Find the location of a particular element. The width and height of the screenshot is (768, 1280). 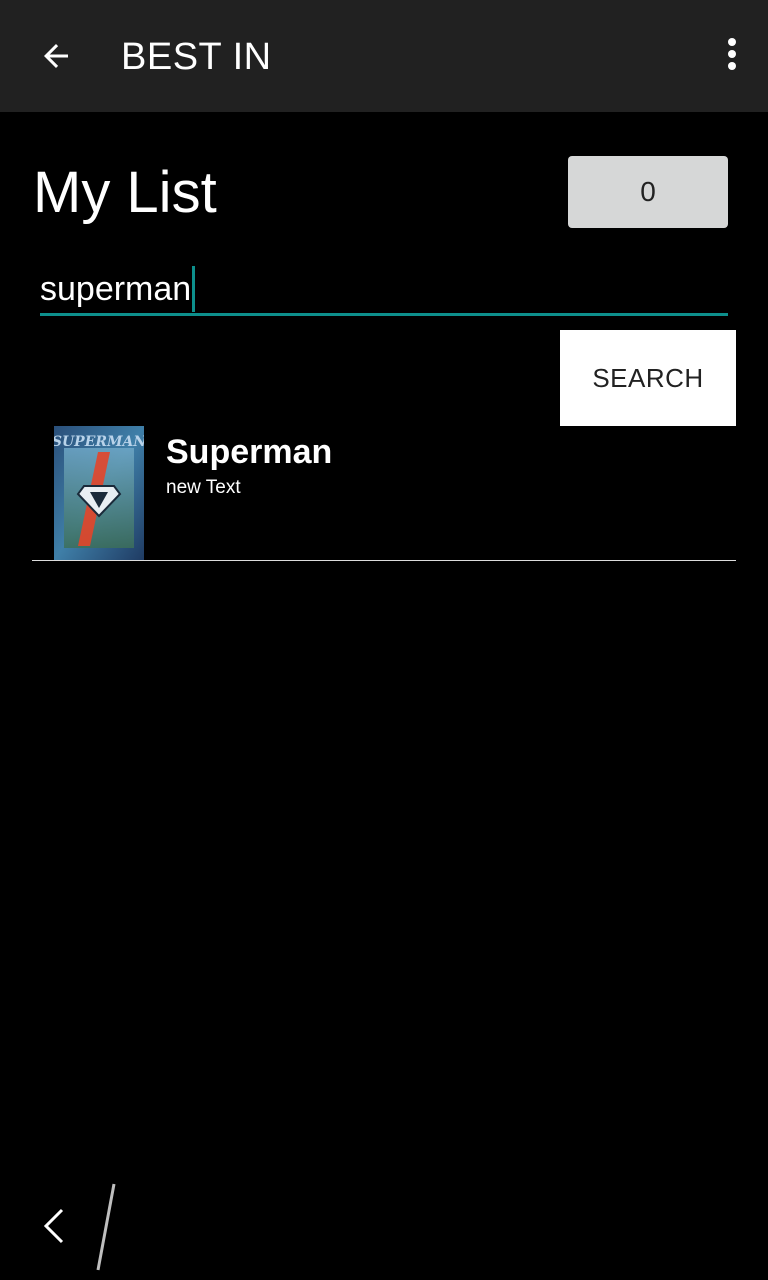

arrow-back-icon is located at coordinates (56, 56).